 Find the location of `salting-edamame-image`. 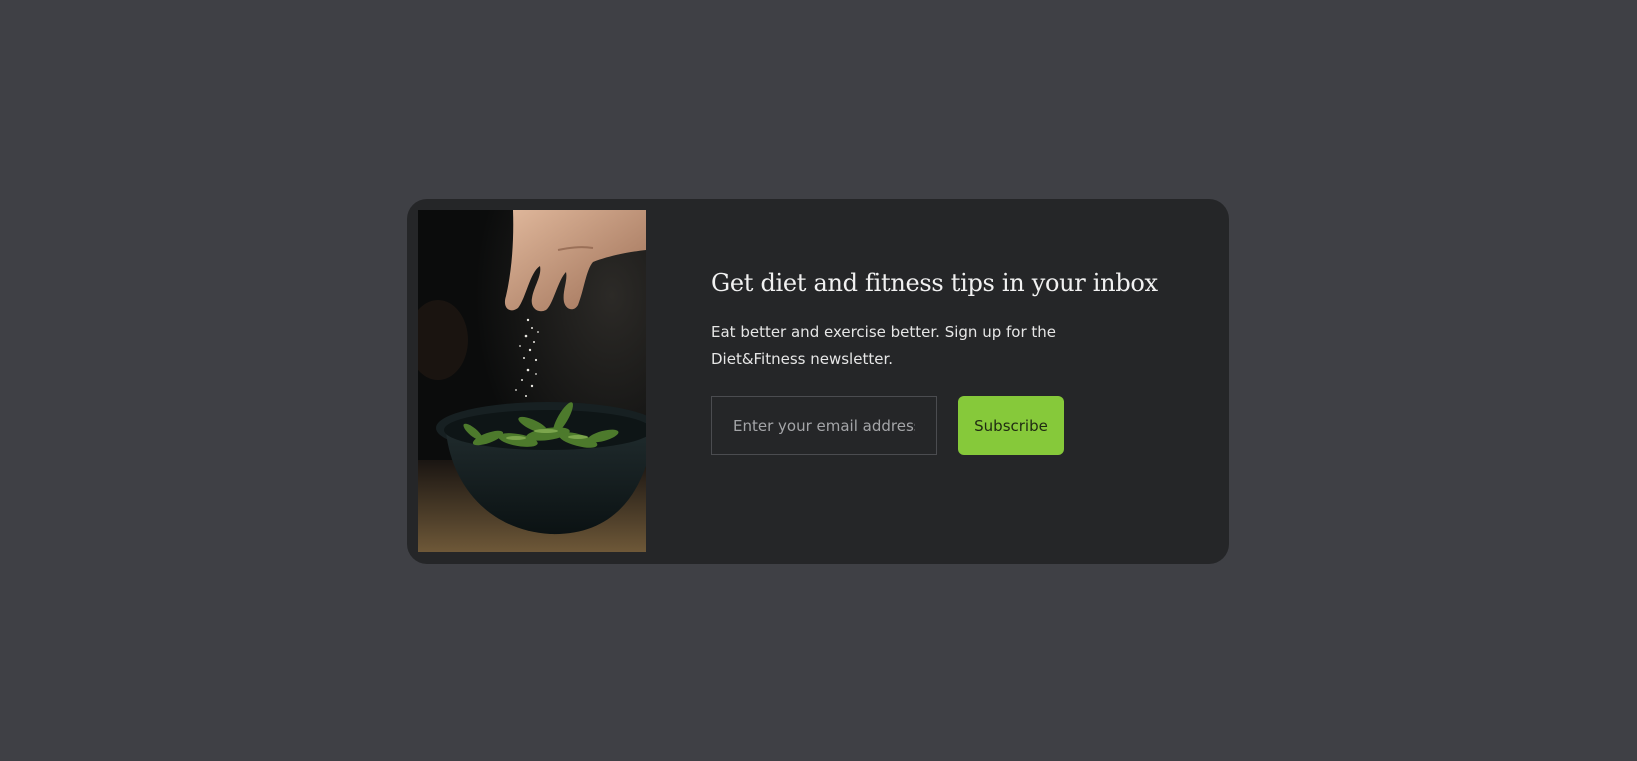

salting-edamame-image is located at coordinates (532, 381).